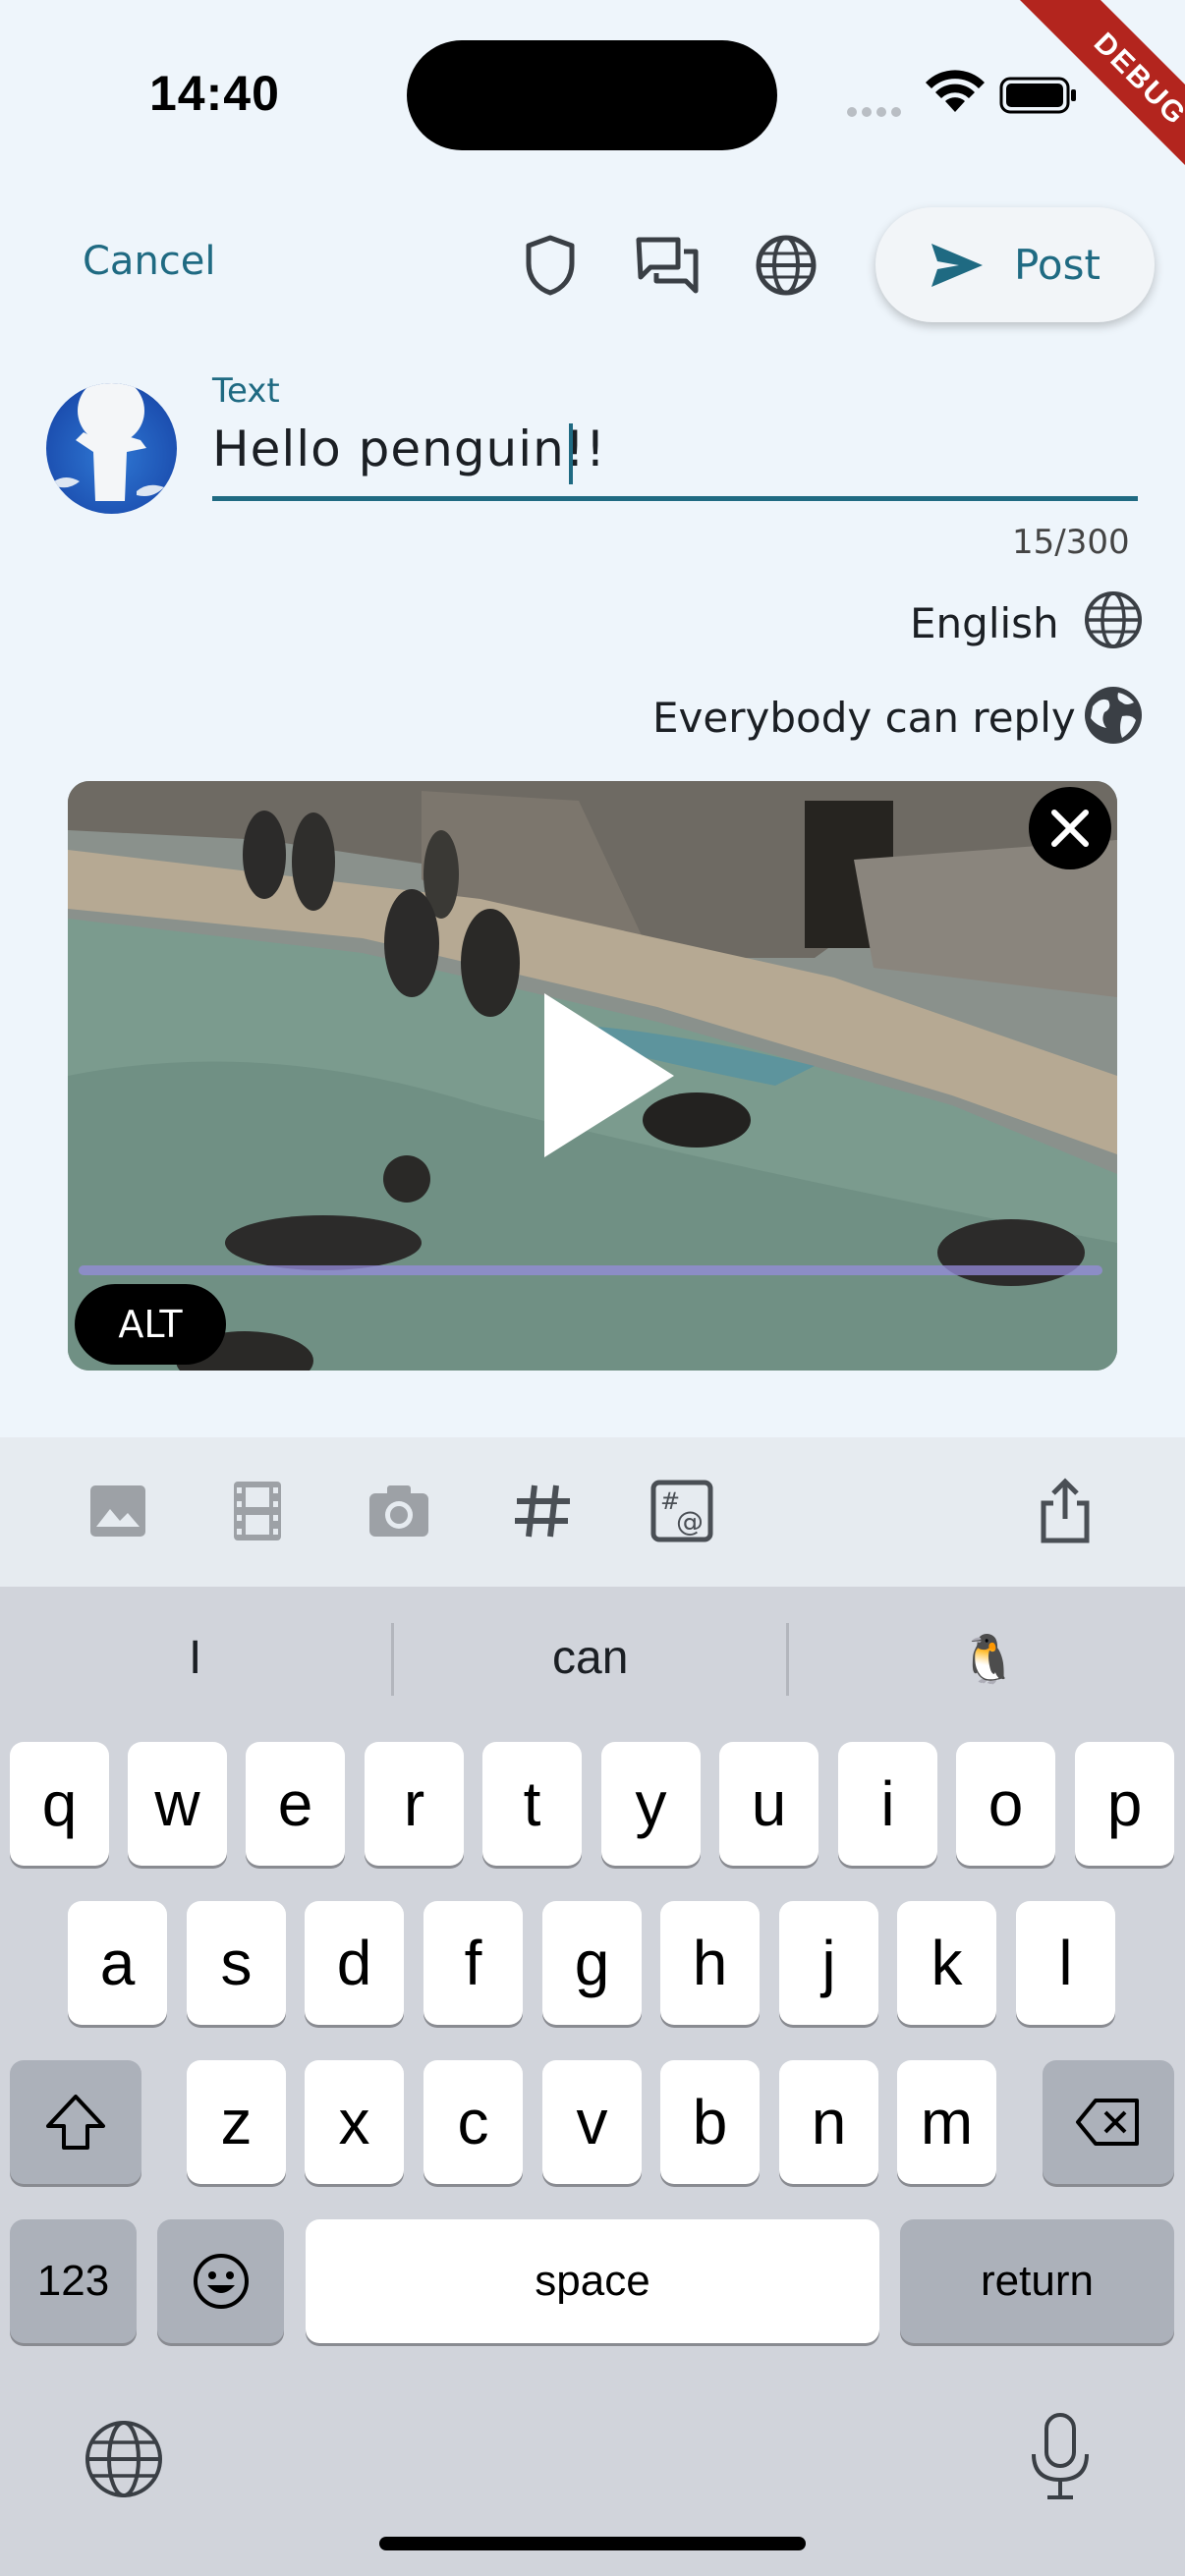  I want to click on avatar, so click(112, 448).